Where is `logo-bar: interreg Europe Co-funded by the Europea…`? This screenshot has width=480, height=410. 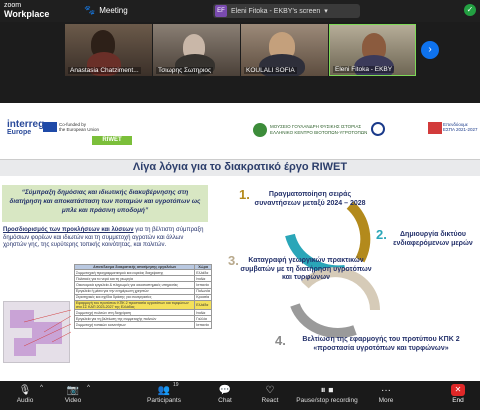
logo-bar: interreg Europe Co-funded by the Europea… is located at coordinates (240, 125).